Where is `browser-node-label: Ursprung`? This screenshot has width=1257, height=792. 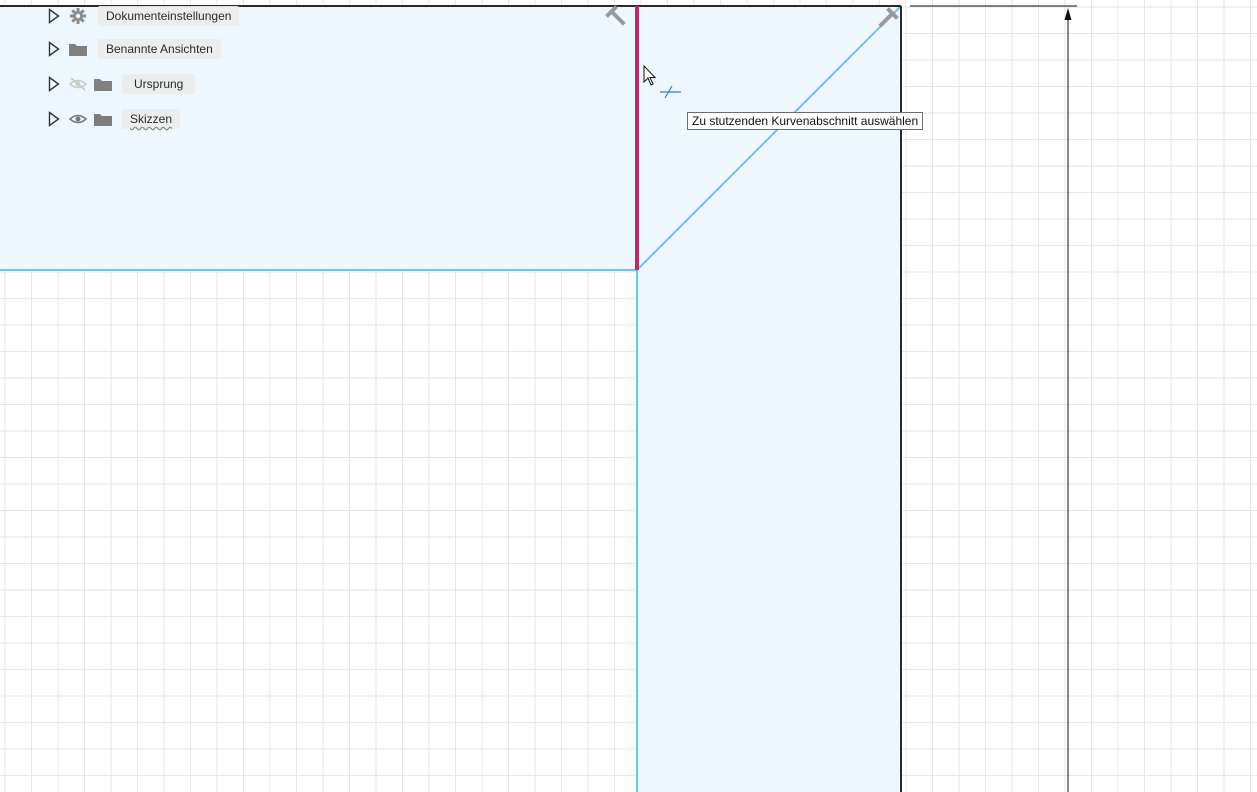
browser-node-label: Ursprung is located at coordinates (159, 84).